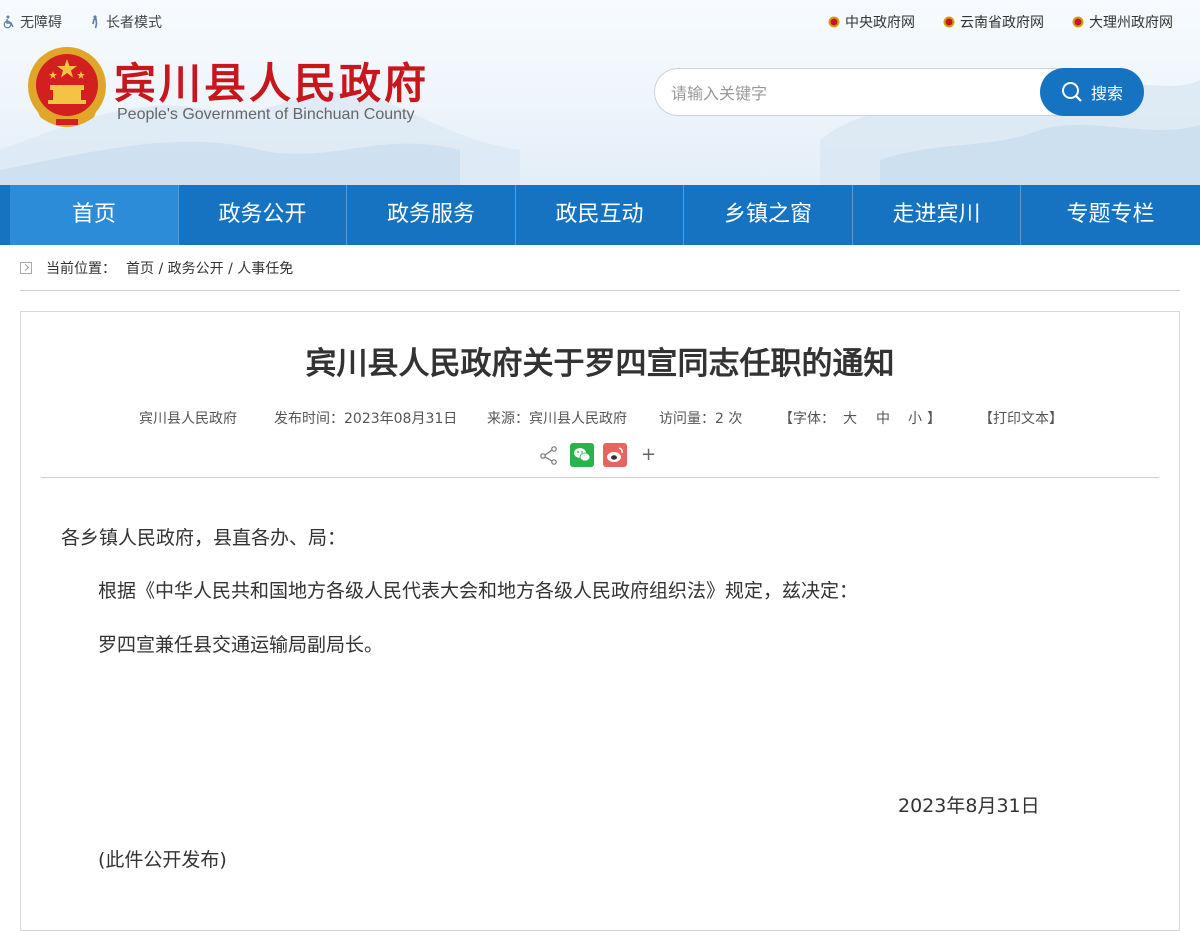  What do you see at coordinates (648, 455) in the screenshot?
I see `more-share-button: +` at bounding box center [648, 455].